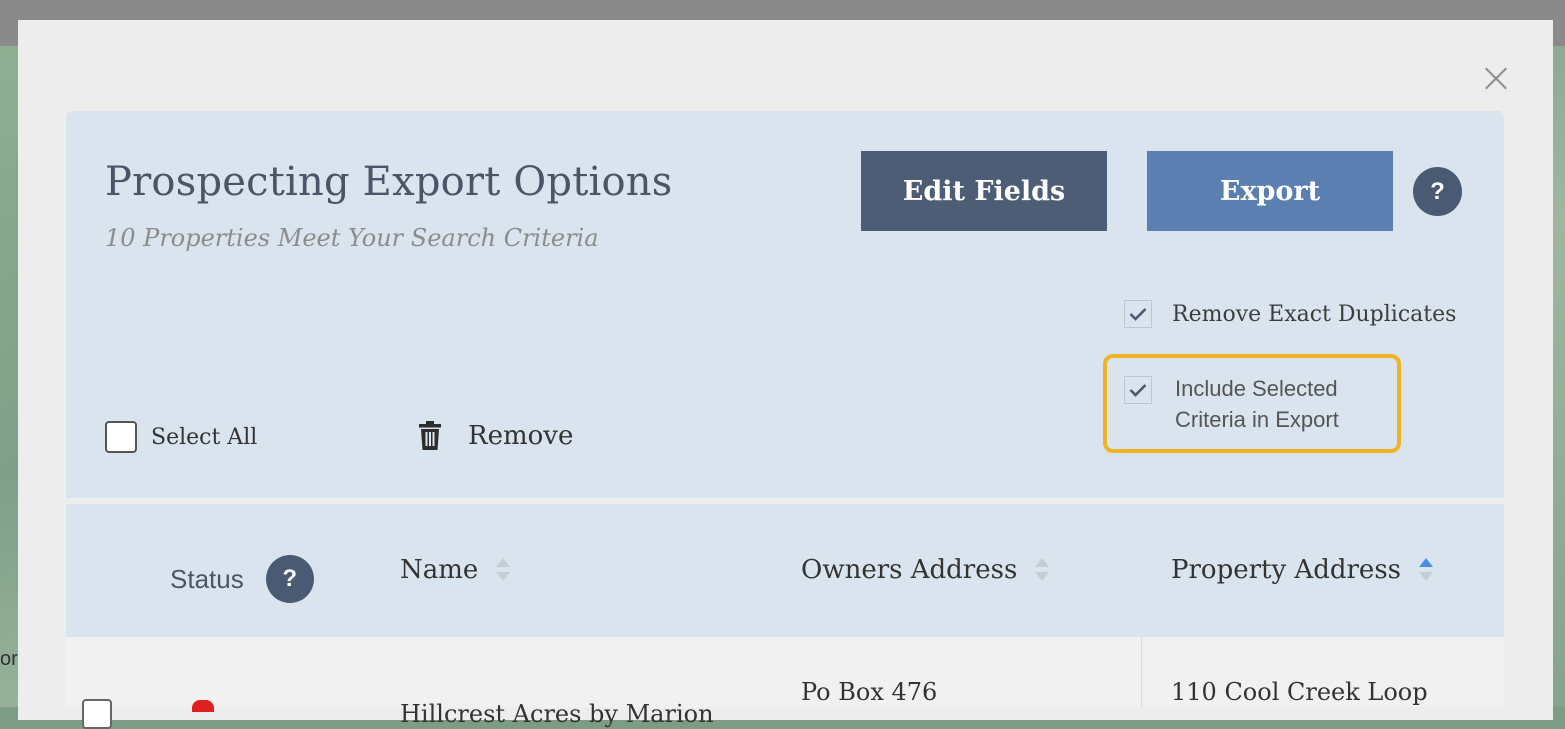 This screenshot has height=729, width=1565. What do you see at coordinates (9, 659) in the screenshot?
I see `background-map-label: or` at bounding box center [9, 659].